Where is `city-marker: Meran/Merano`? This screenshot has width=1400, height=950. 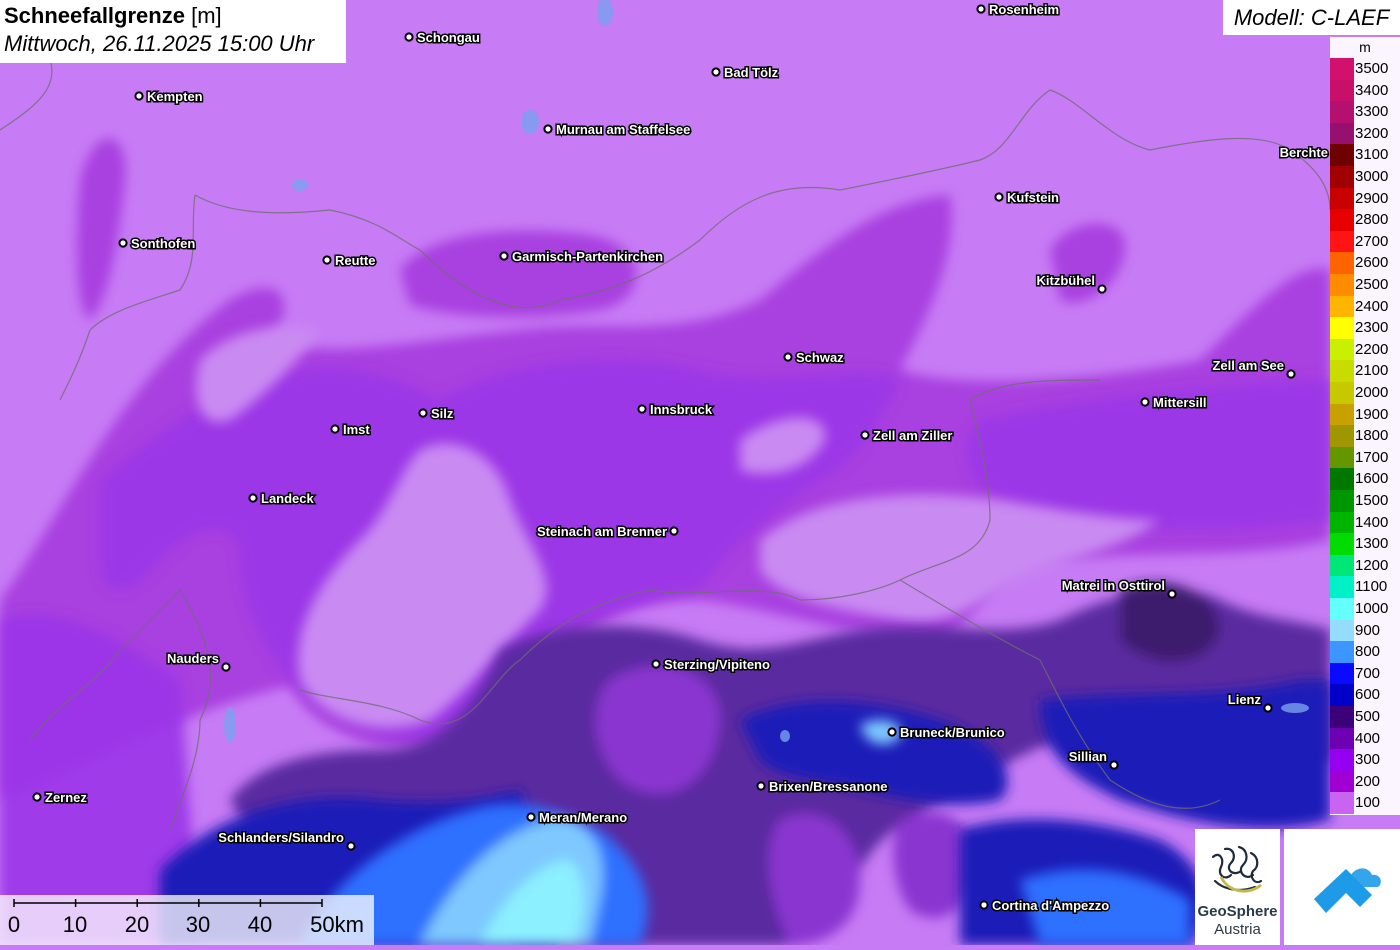
city-marker: Meran/Merano is located at coordinates (577, 818).